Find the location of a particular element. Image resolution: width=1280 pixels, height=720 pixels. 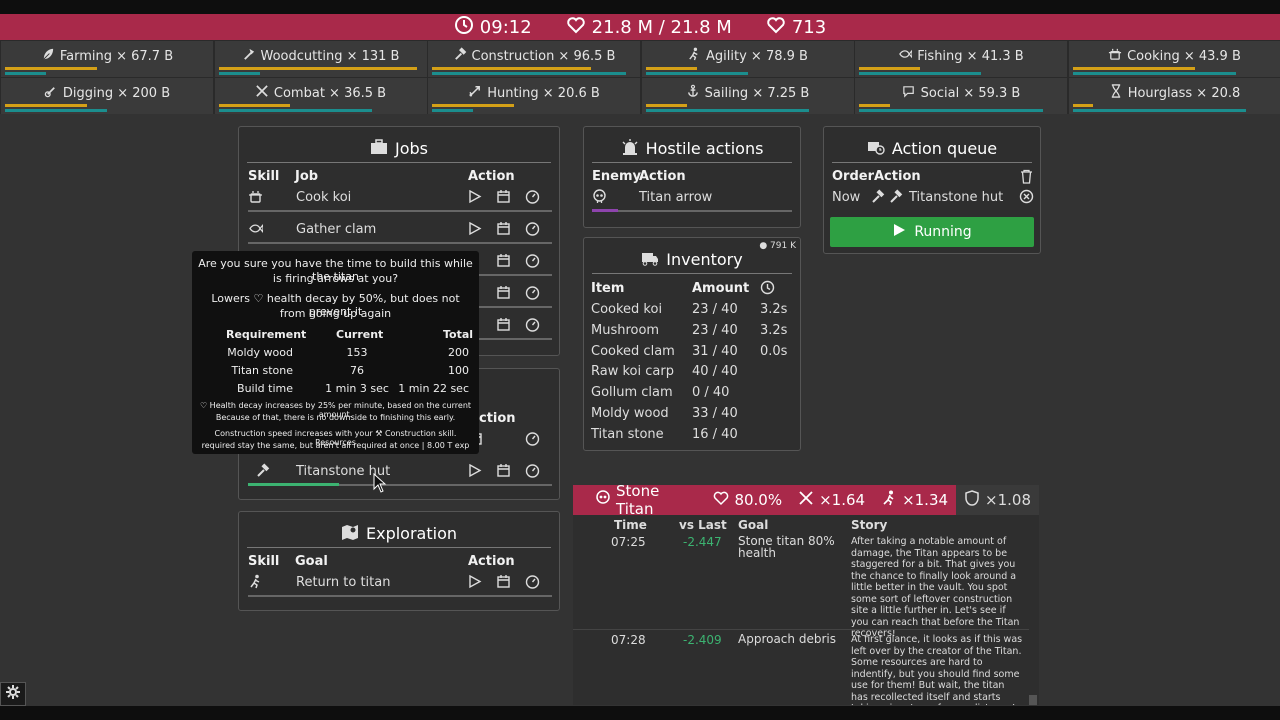

skill-tile: Social × 59.3 B is located at coordinates (961, 96).